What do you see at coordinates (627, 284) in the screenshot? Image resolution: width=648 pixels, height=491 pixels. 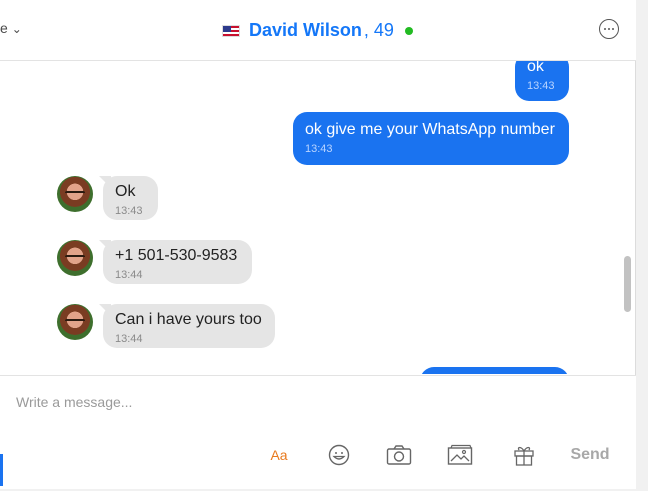 I see `message-scrollbar` at bounding box center [627, 284].